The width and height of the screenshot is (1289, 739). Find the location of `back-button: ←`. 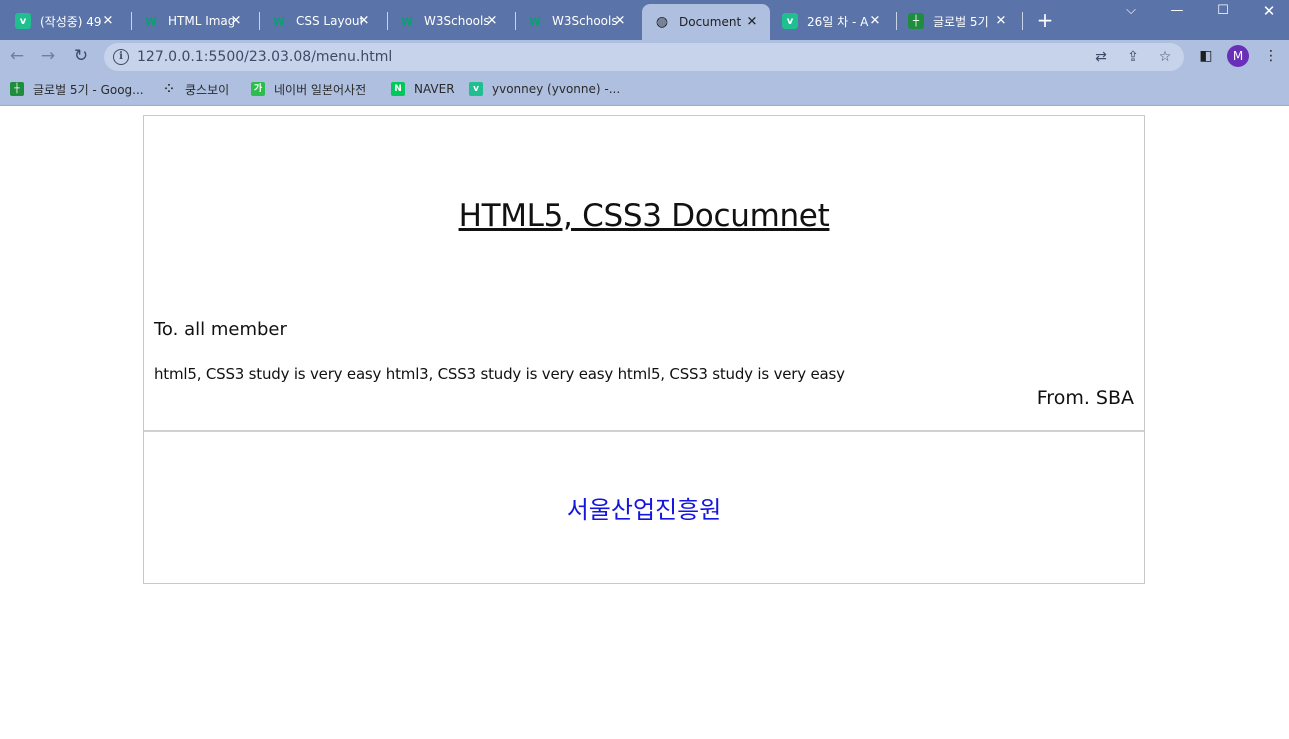

back-button: ← is located at coordinates (17, 56).